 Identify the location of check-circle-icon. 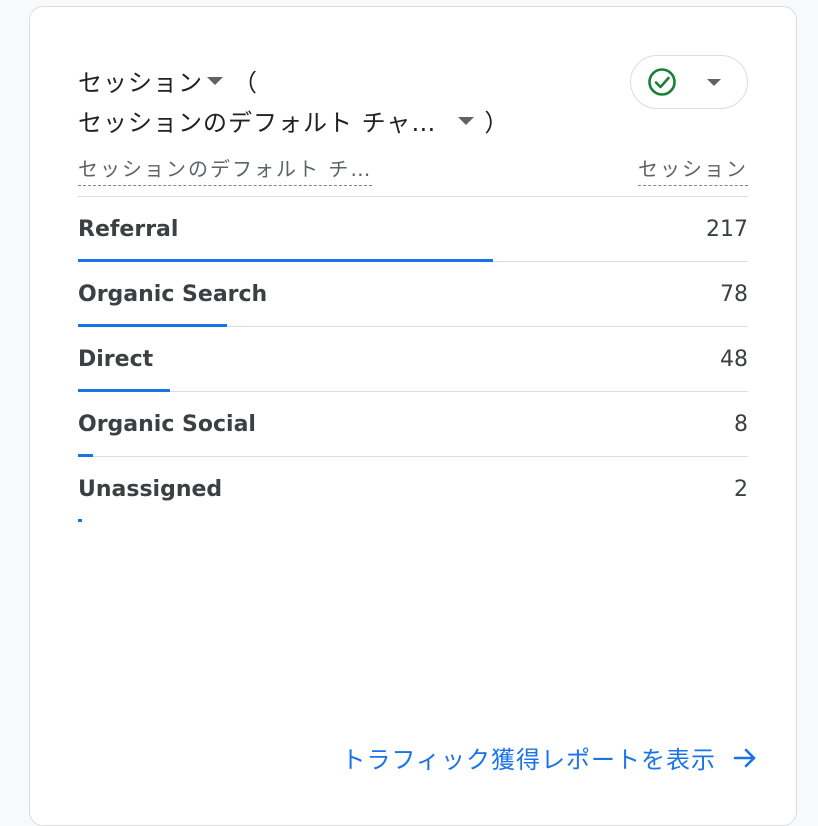
(662, 82).